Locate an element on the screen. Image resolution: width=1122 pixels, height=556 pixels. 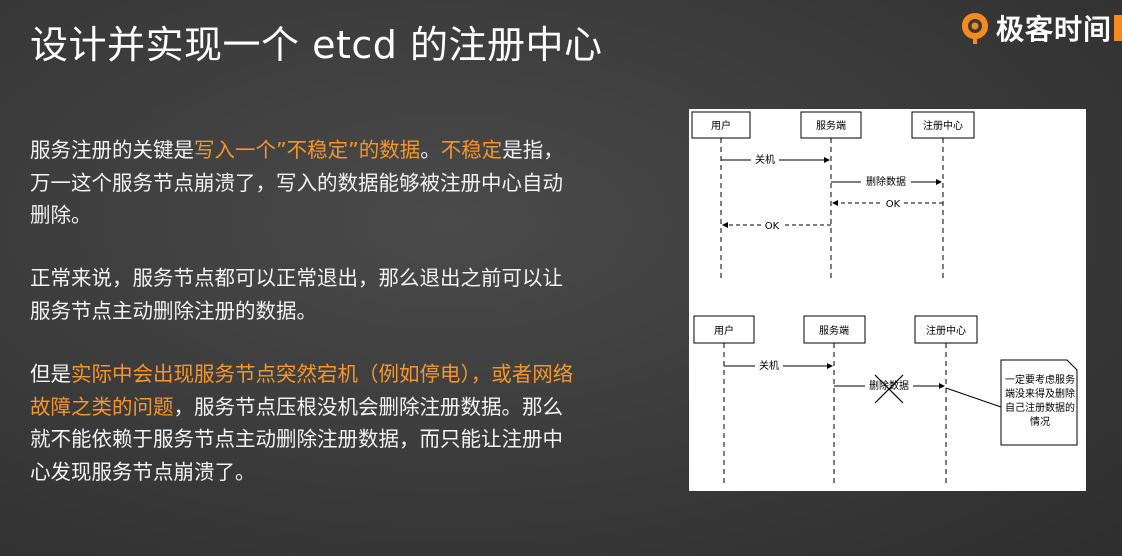
top-msg-shutdown: 关机 is located at coordinates (765, 159).